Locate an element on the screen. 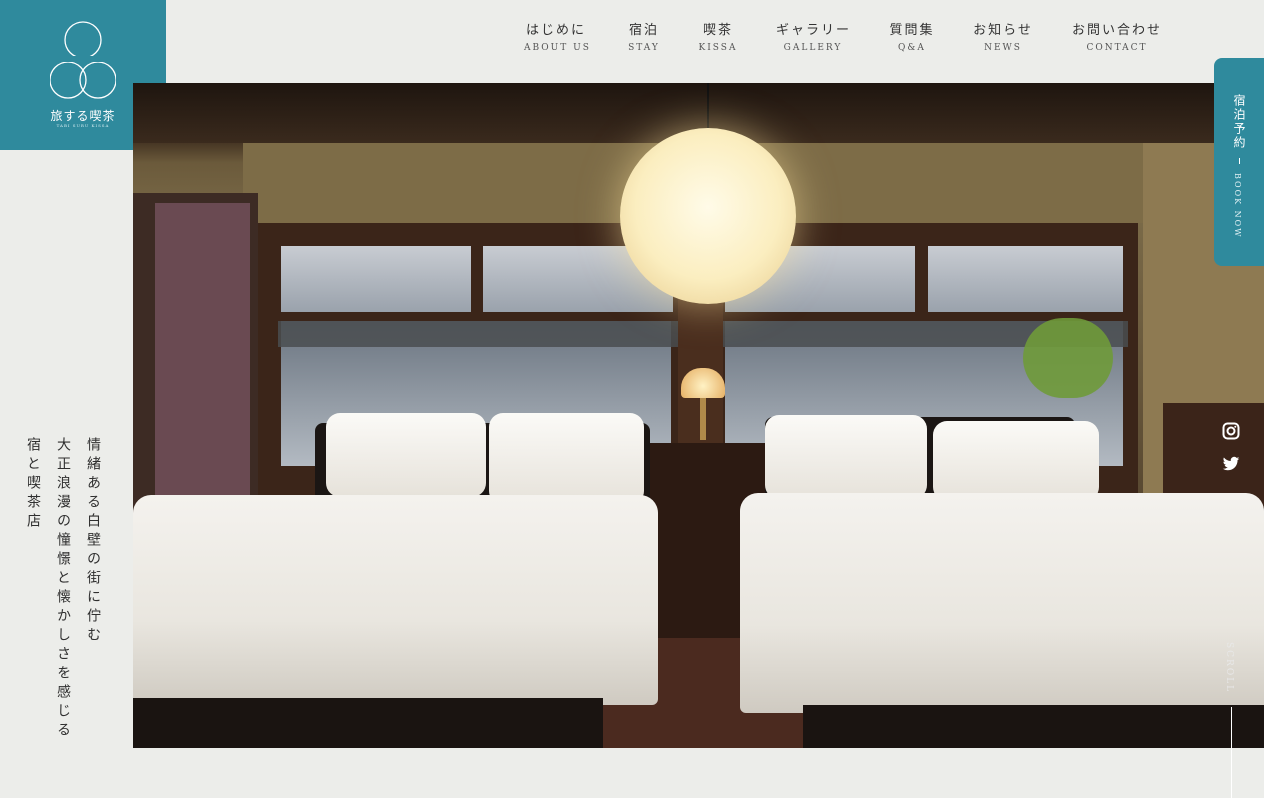 This screenshot has width=1264, height=798. nav-item-gallery: ギャラリー GALLERY is located at coordinates (813, 37).